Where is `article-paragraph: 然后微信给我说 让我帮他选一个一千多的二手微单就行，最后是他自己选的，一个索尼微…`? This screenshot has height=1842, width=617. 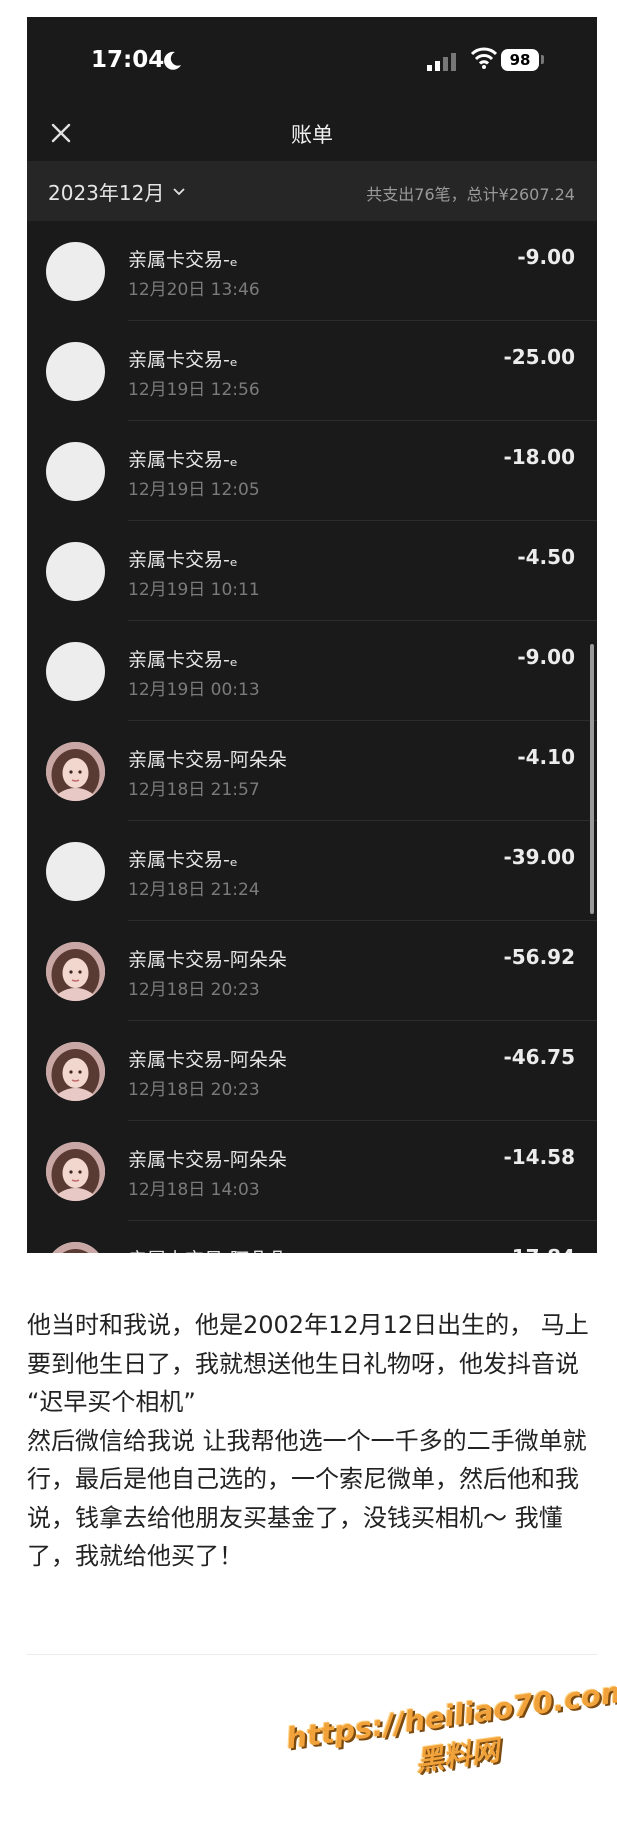 article-paragraph: 然后微信给我说 让我帮他选一个一千多的二手微单就行，最后是他自己选的，一个索尼微… is located at coordinates (307, 1498).